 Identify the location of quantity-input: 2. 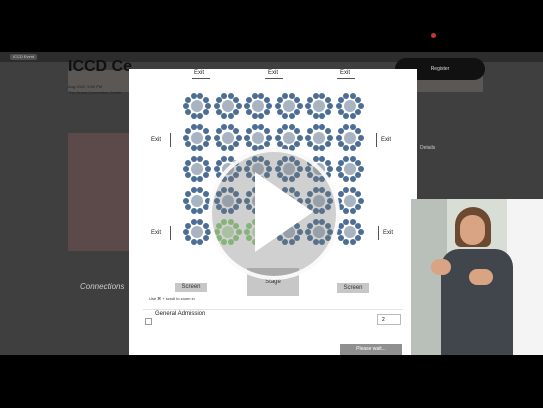
(389, 319).